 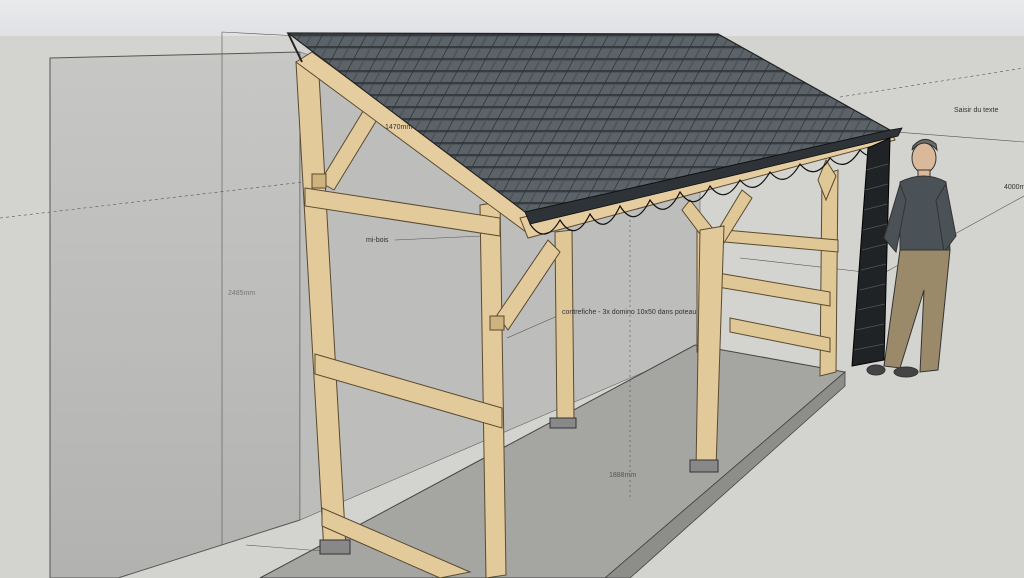 What do you see at coordinates (871, 252) in the screenshot?
I see `downpipe` at bounding box center [871, 252].